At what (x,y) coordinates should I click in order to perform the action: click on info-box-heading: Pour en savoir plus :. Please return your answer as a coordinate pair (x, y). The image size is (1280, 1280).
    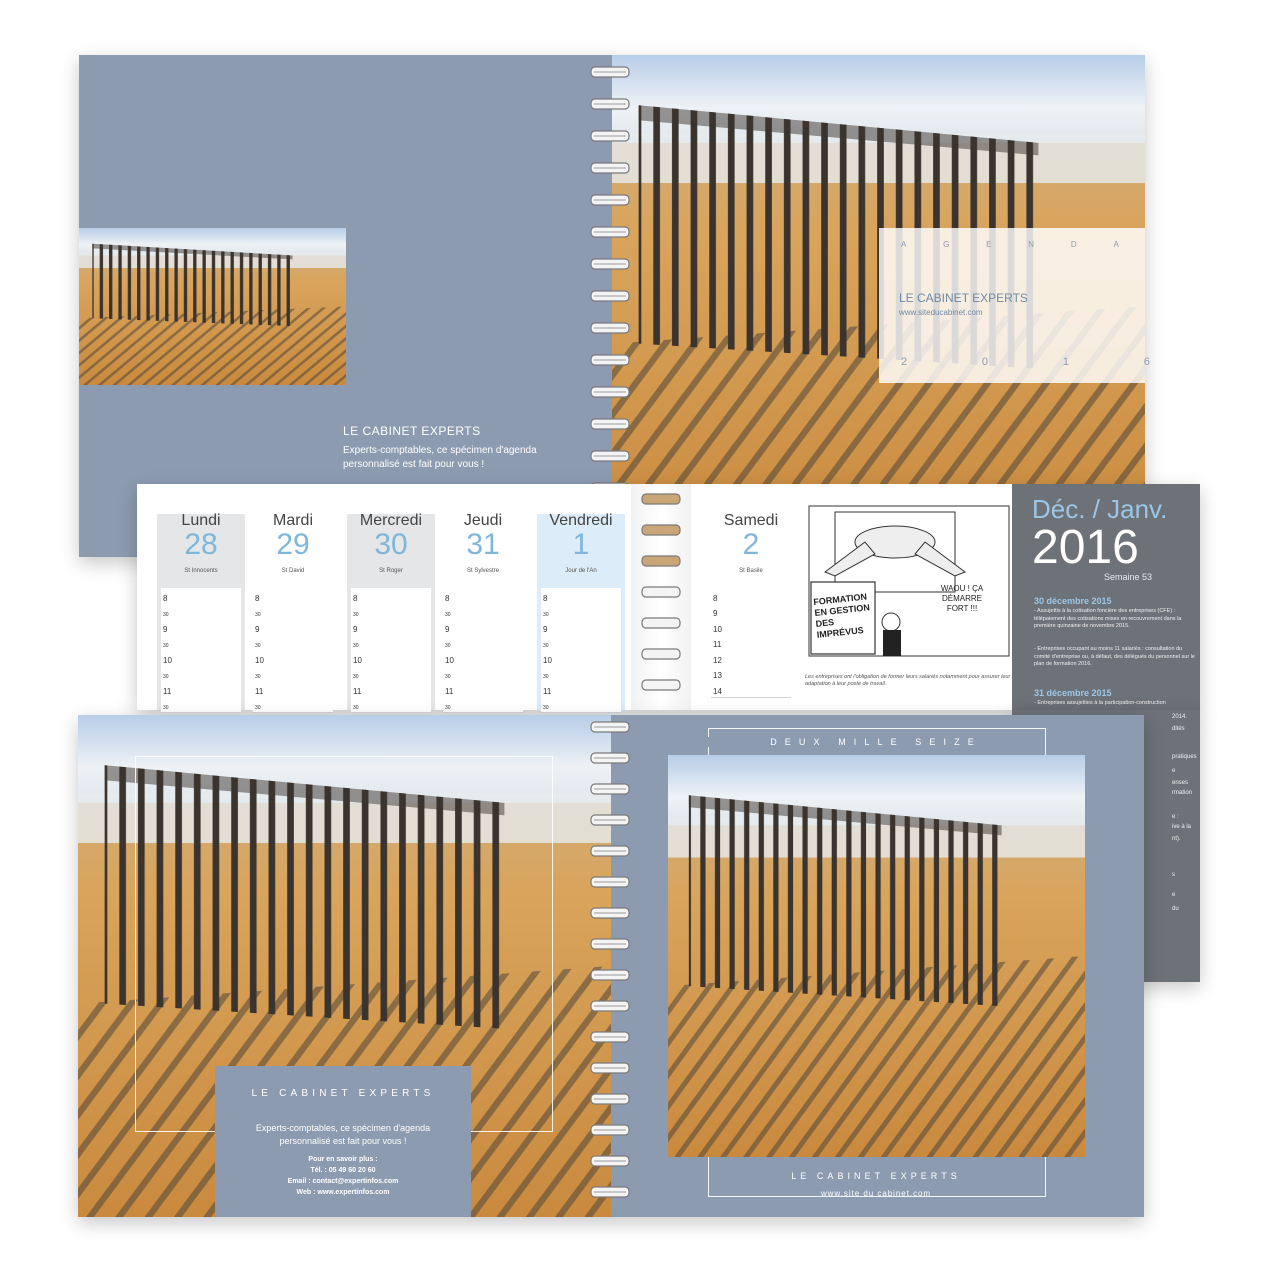
    Looking at the image, I should click on (343, 1159).